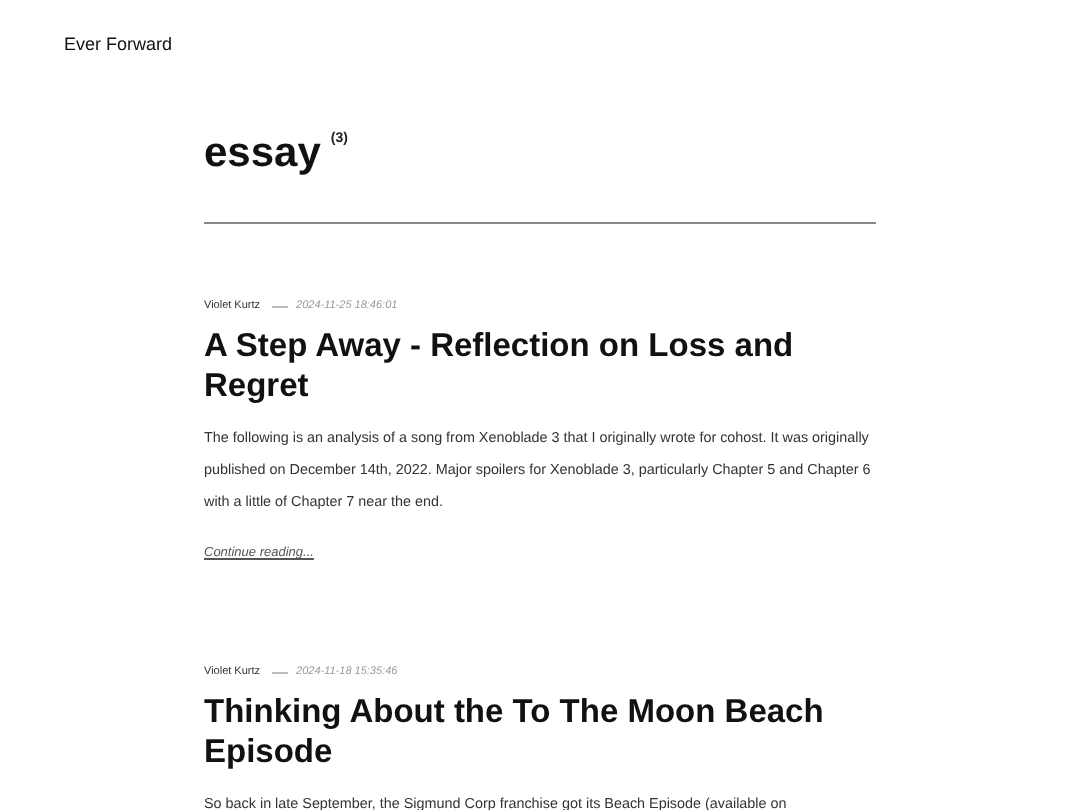  I want to click on post-count: (3), so click(339, 139).